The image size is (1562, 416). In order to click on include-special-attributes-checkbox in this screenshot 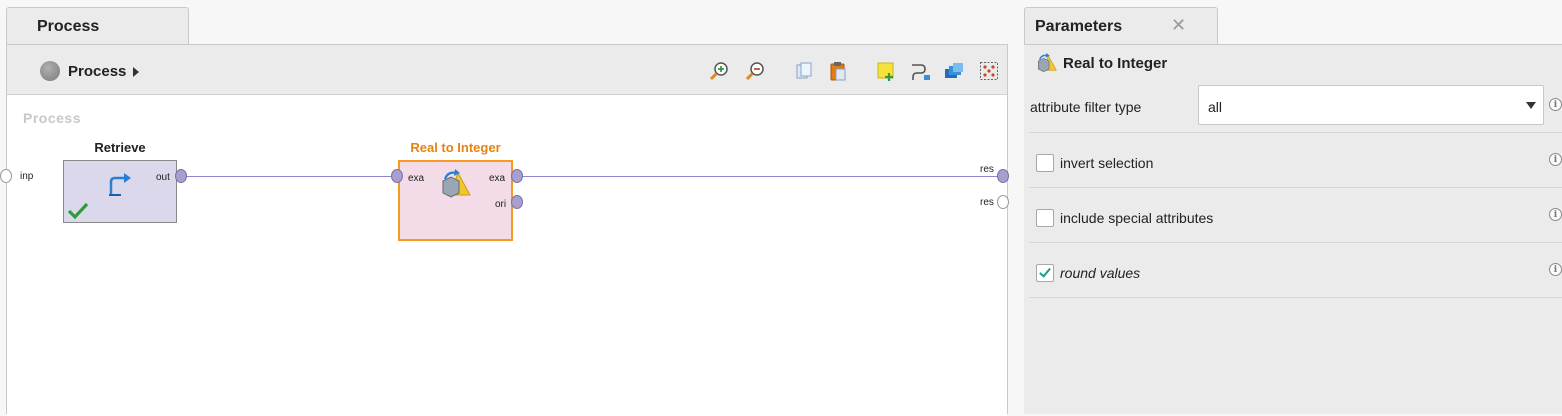, I will do `click(1045, 218)`.